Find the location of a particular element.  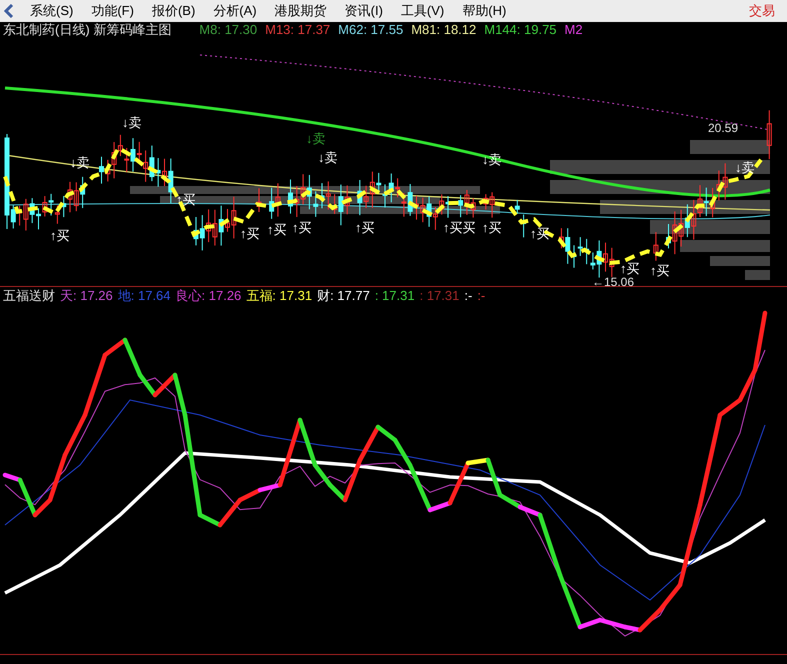

ma-legend-value: M8: 17.30 is located at coordinates (228, 30).